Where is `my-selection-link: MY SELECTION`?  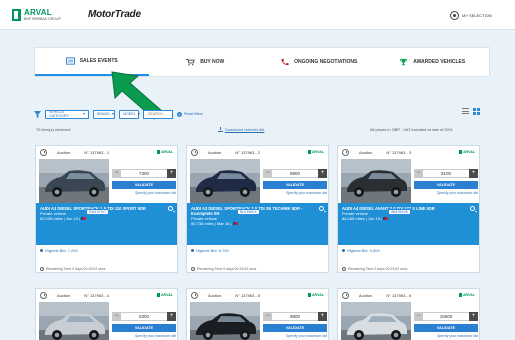
my-selection-link: MY SELECTION is located at coordinates (477, 15).